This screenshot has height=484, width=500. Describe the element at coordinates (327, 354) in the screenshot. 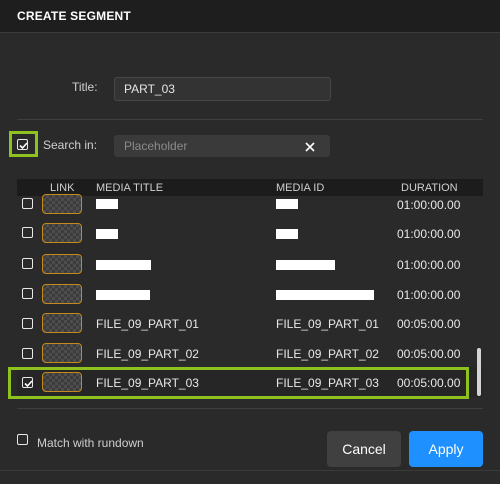

I see `media-id-cell: FILE_09_PART_02` at that location.